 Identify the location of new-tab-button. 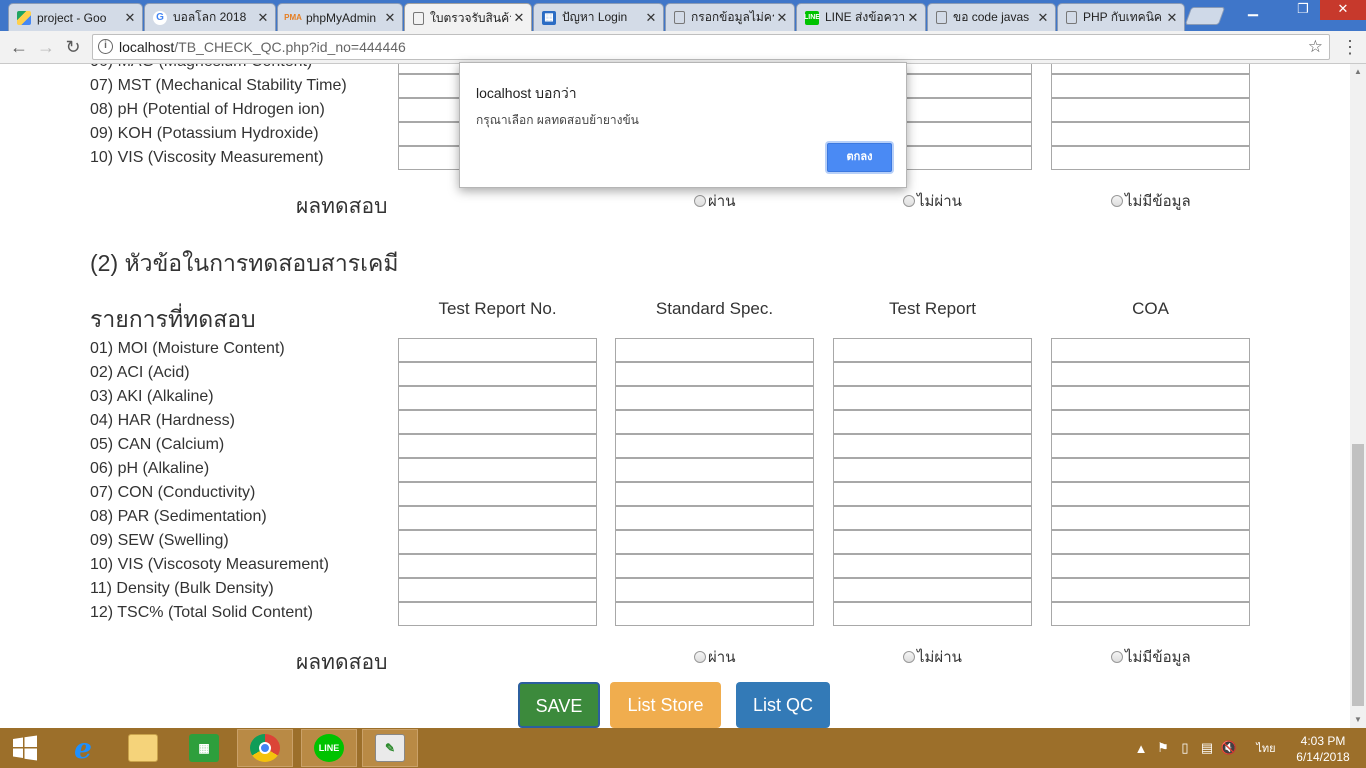
(1205, 16).